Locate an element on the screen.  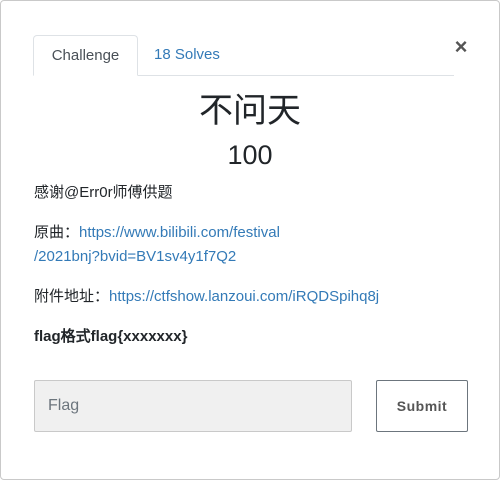
source-link-continued: /2021bnj?bvid=BV1sv4y1f7Q2 is located at coordinates (135, 256).